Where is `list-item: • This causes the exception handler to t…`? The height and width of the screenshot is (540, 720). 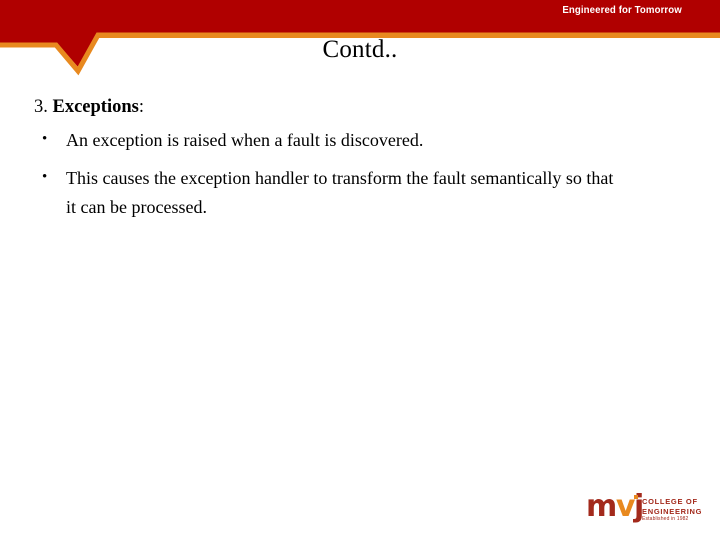
list-item: • This causes the exception handler to t… is located at coordinates (360, 193).